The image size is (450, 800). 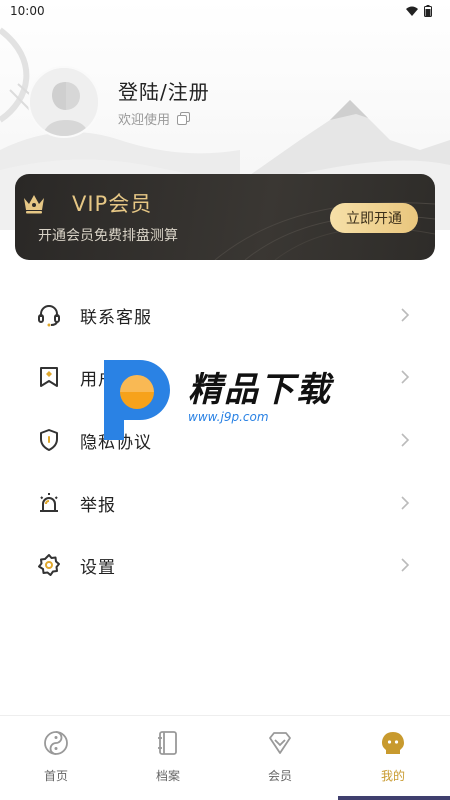 I want to click on watermark: 精品下载 www.j9p.com, so click(x=226, y=399).